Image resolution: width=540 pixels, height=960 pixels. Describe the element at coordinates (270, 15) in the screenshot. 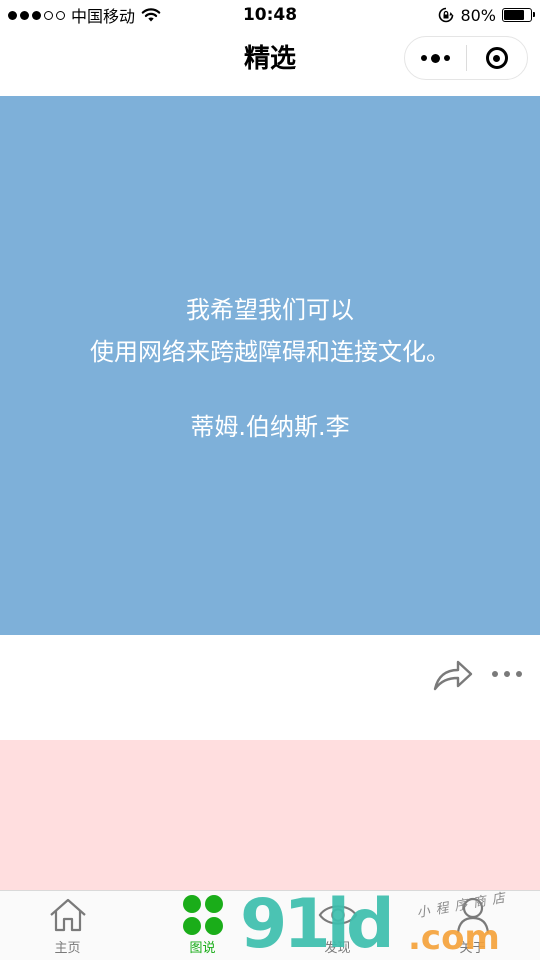

I see `status-bar: 中国移动 10:48 80%` at that location.